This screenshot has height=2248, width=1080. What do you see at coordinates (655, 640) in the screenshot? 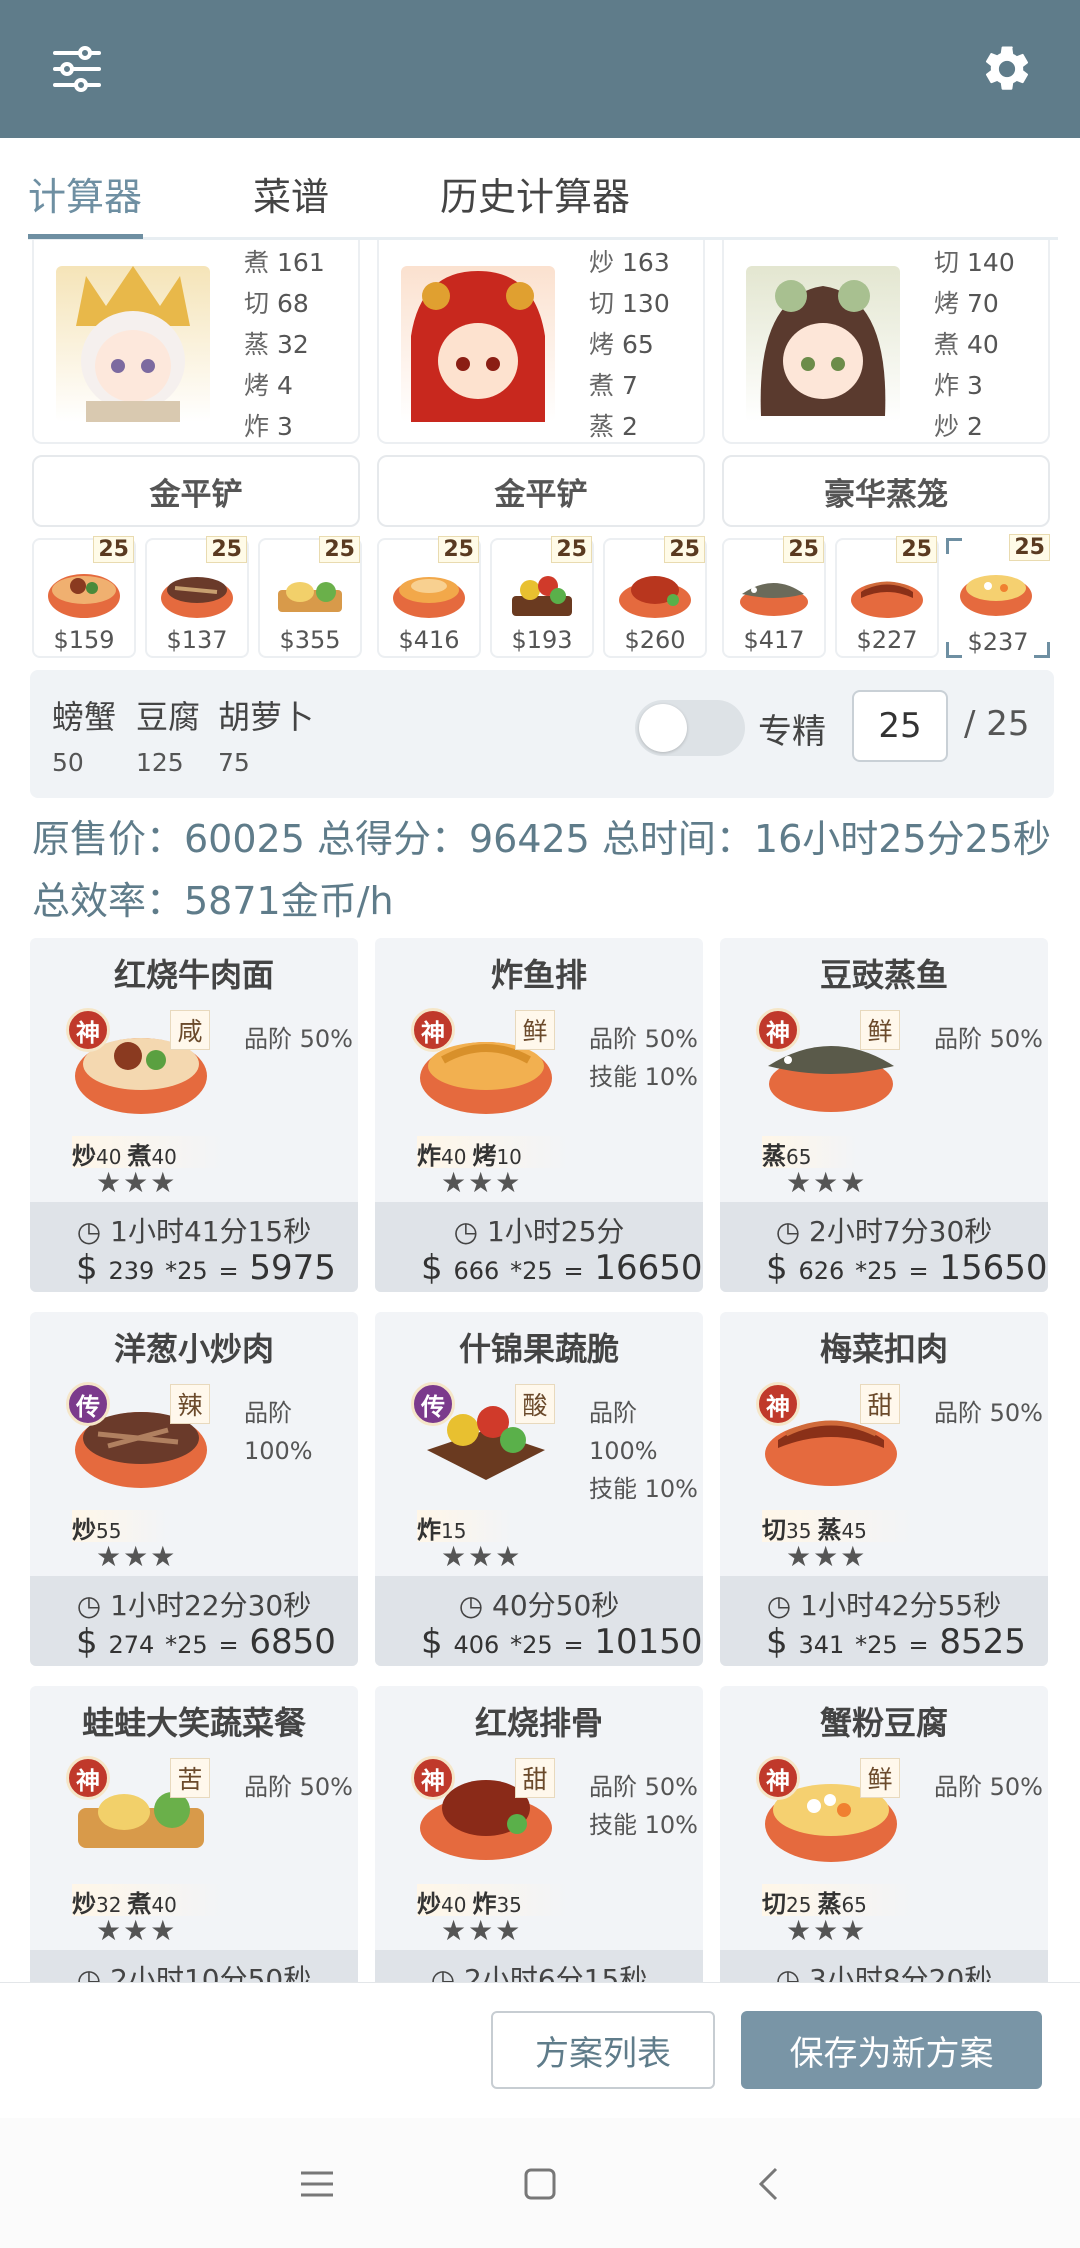
I see `recipe-price: $260` at bounding box center [655, 640].